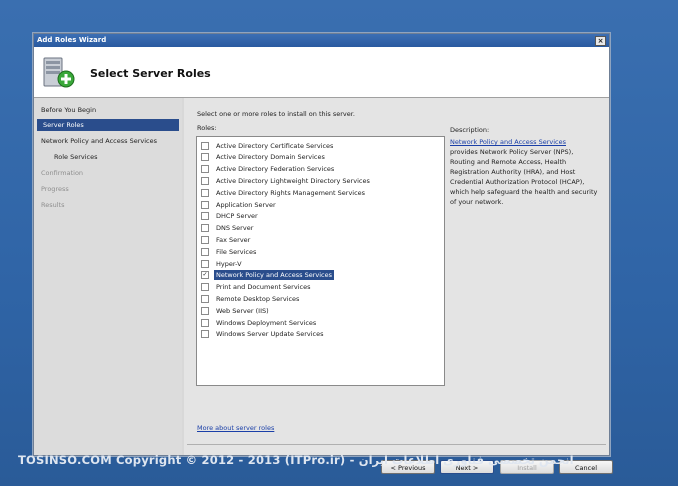  I want to click on close-button: ×, so click(600, 41).